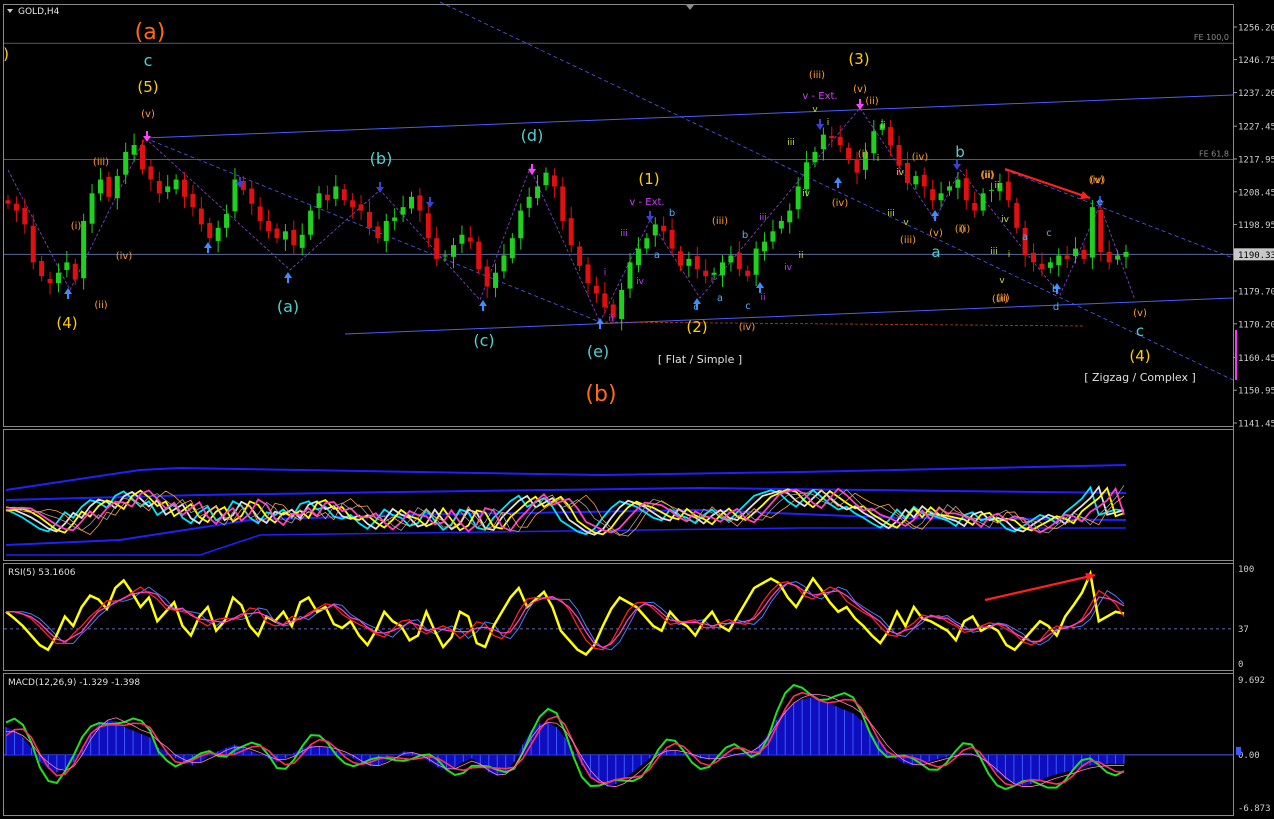  I want to click on macd-axis-marker, so click(1238, 750).